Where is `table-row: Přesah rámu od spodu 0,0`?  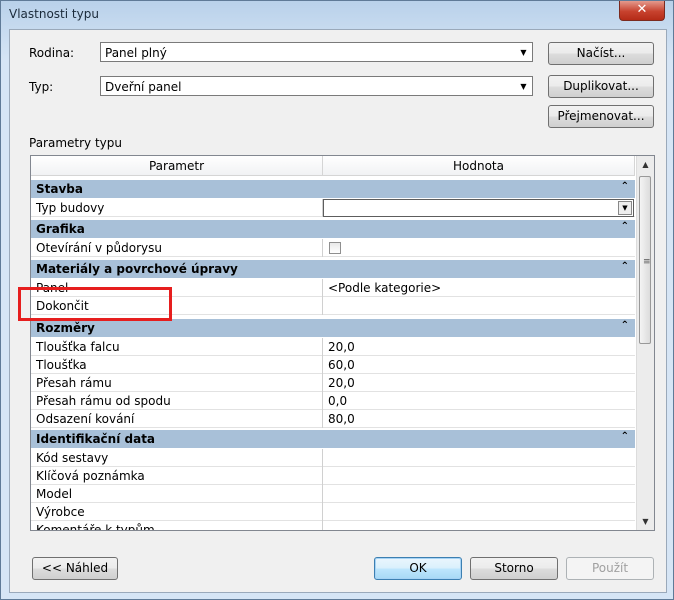 table-row: Přesah rámu od spodu 0,0 is located at coordinates (333, 401).